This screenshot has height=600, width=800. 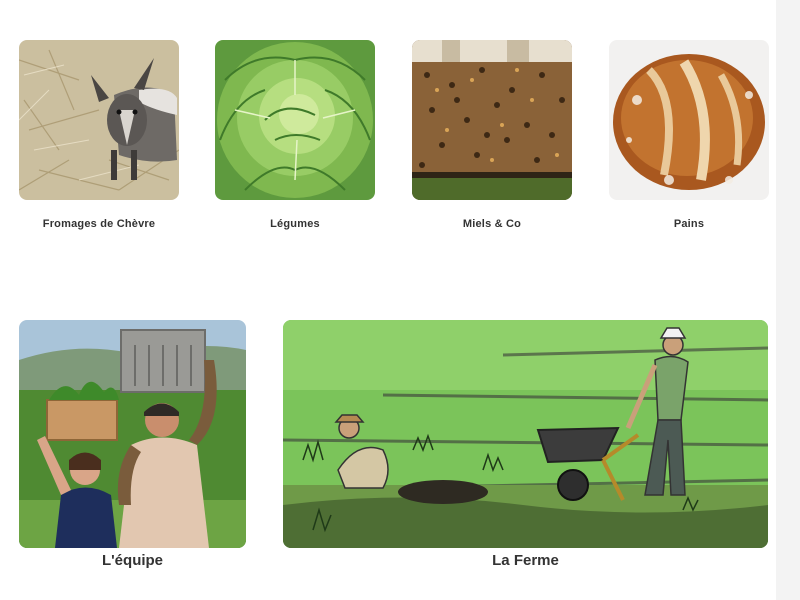 I want to click on product-card-pains: Pains, so click(x=689, y=135).